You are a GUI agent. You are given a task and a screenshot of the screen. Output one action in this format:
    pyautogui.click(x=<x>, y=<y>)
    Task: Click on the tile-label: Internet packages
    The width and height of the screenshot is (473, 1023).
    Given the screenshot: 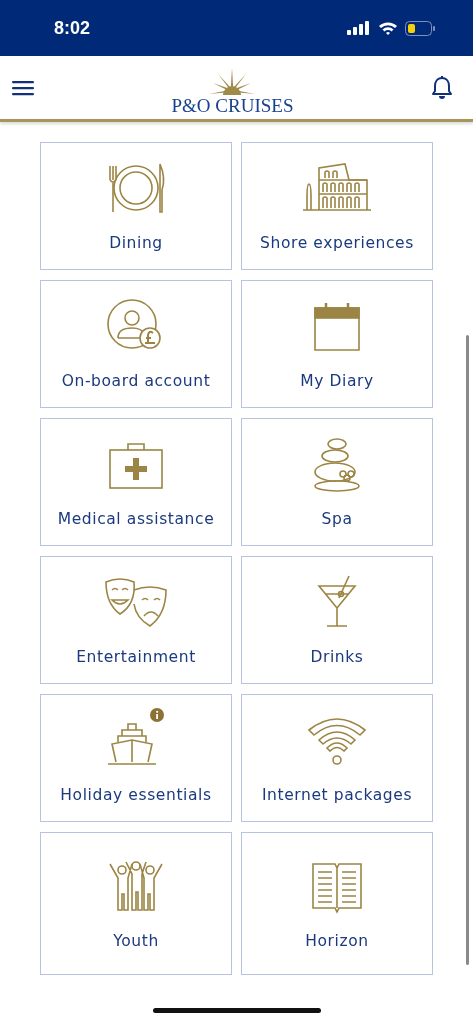 What is the action you would take?
    pyautogui.click(x=337, y=795)
    